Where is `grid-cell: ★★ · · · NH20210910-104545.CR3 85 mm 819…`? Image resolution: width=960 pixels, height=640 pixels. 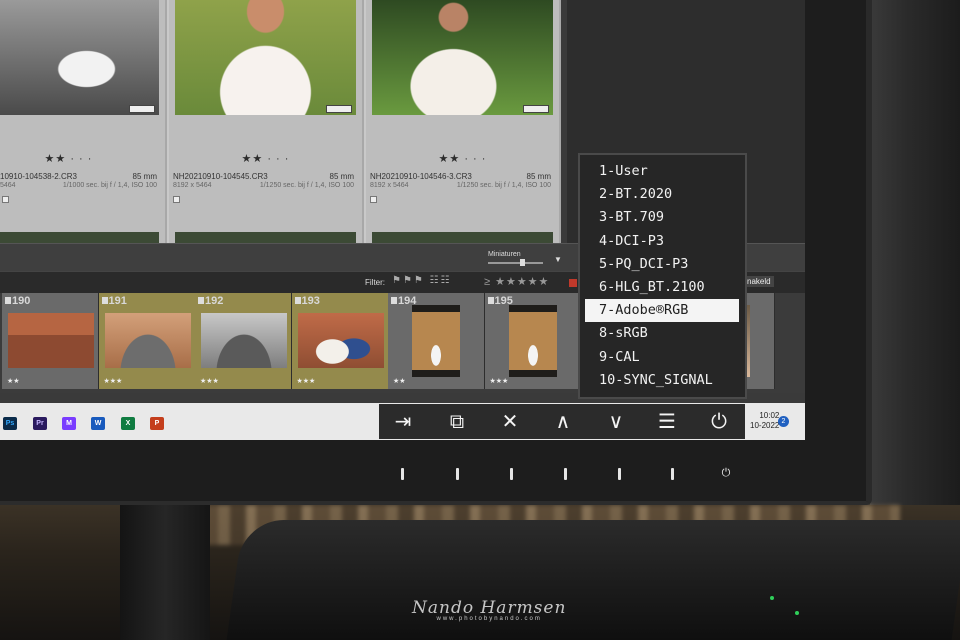 grid-cell: ★★ · · · NH20210910-104545.CR3 85 mm 819… is located at coordinates (266, 124).